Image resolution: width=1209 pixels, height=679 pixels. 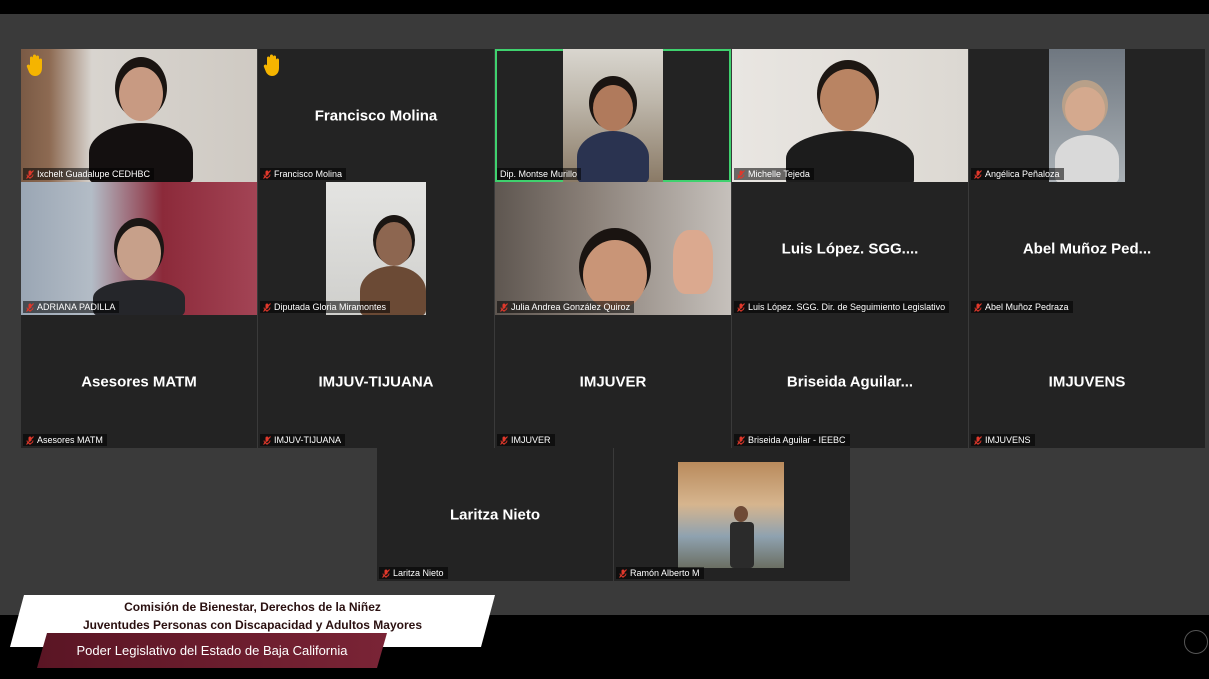 I want to click on participant-tile: Diputada Gloria Miramontes, so click(x=376, y=248).